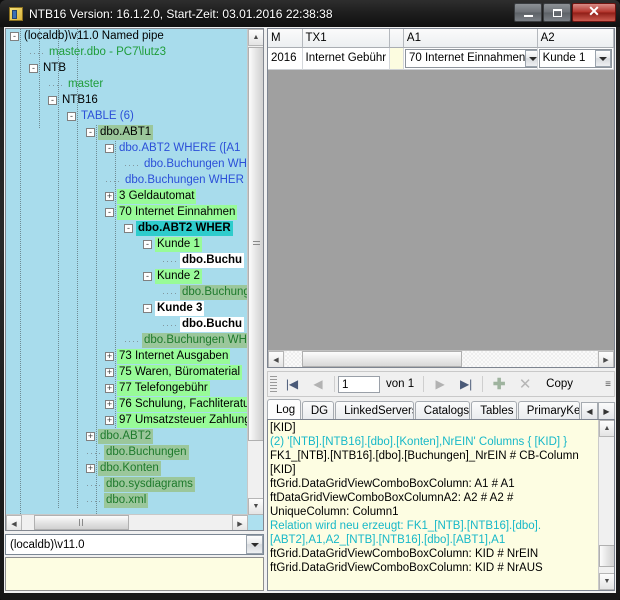  I want to click on tree-node: ···· dbo.Buchung, so click(127, 293).